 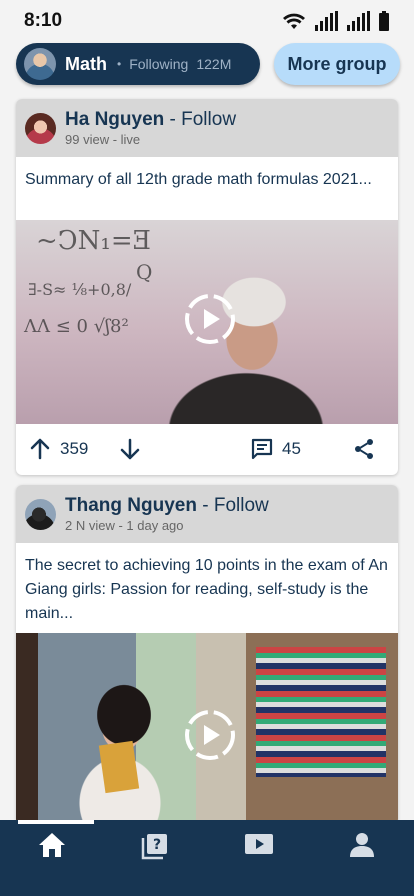 What do you see at coordinates (51, 845) in the screenshot?
I see `home-icon` at bounding box center [51, 845].